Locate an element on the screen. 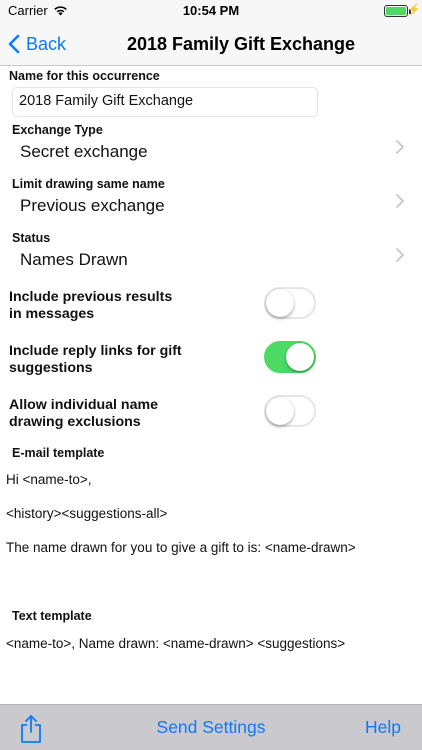 Image resolution: width=422 pixels, height=750 pixels. include-previous-results-switch is located at coordinates (290, 303).